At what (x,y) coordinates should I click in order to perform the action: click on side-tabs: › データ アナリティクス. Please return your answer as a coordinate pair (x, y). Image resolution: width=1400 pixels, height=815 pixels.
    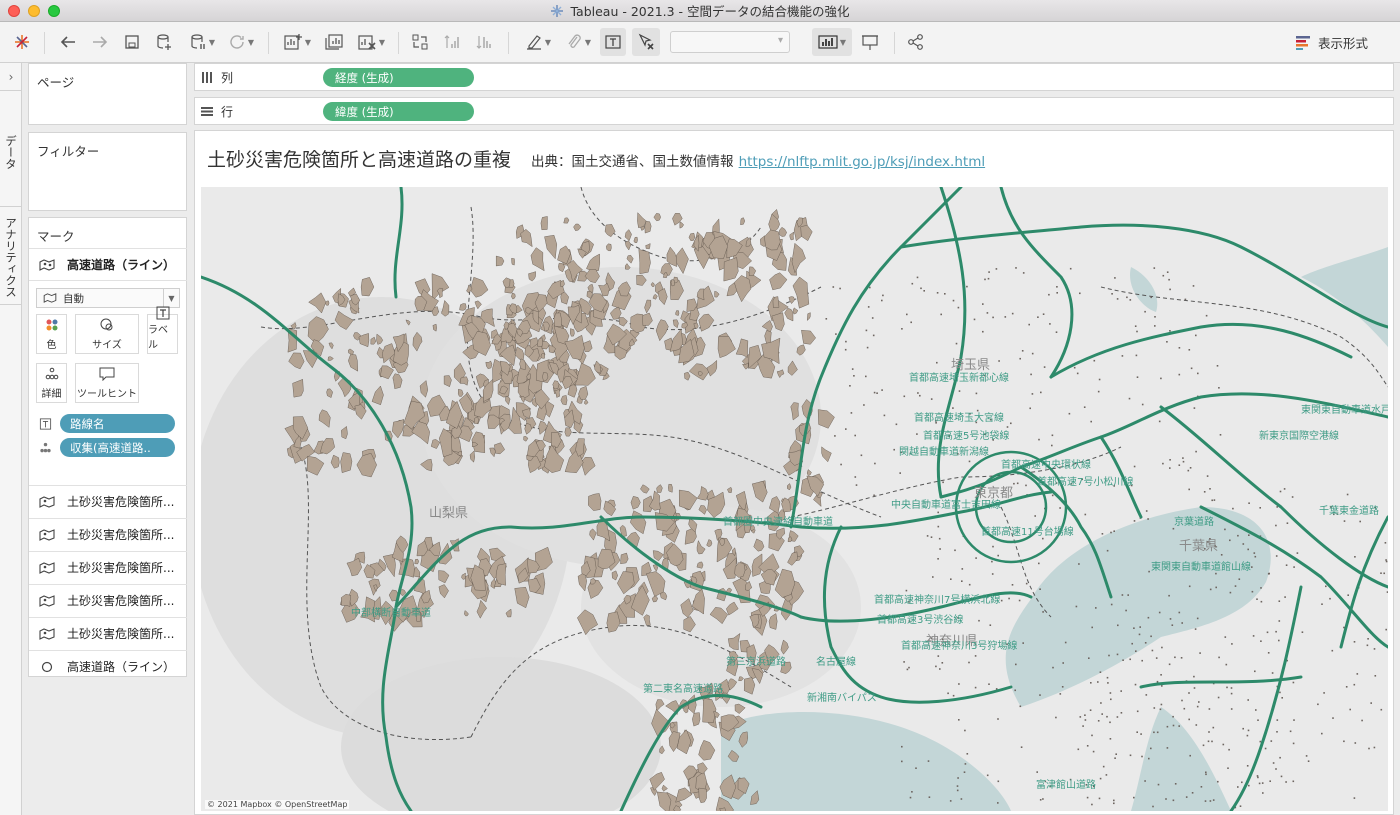
    Looking at the image, I should click on (11, 439).